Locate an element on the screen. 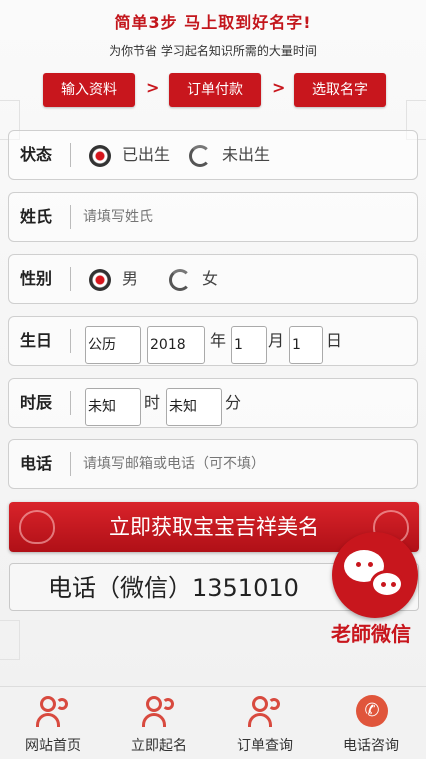  nav-orders-label: 订单查询 is located at coordinates (265, 746).